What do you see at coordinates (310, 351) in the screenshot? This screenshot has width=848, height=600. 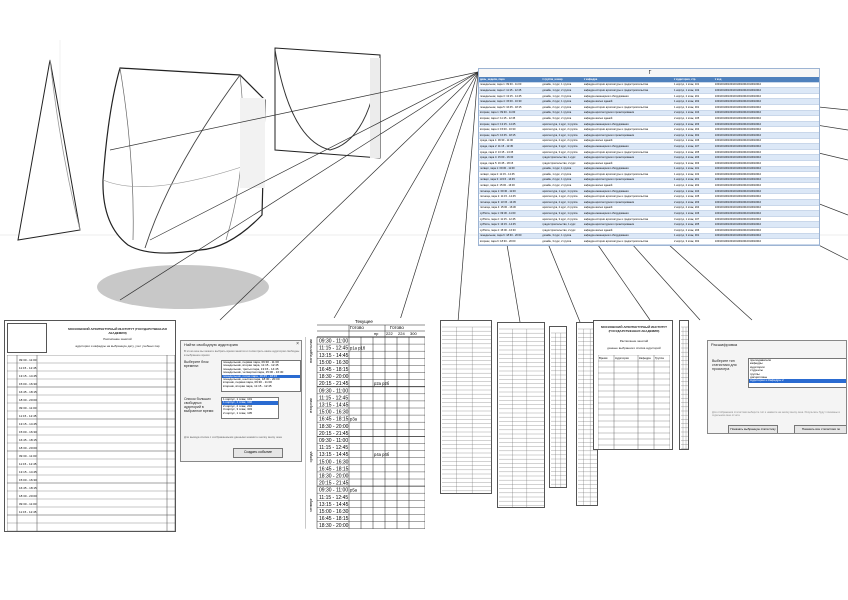 I see `day-label: понедельник` at bounding box center [310, 351].